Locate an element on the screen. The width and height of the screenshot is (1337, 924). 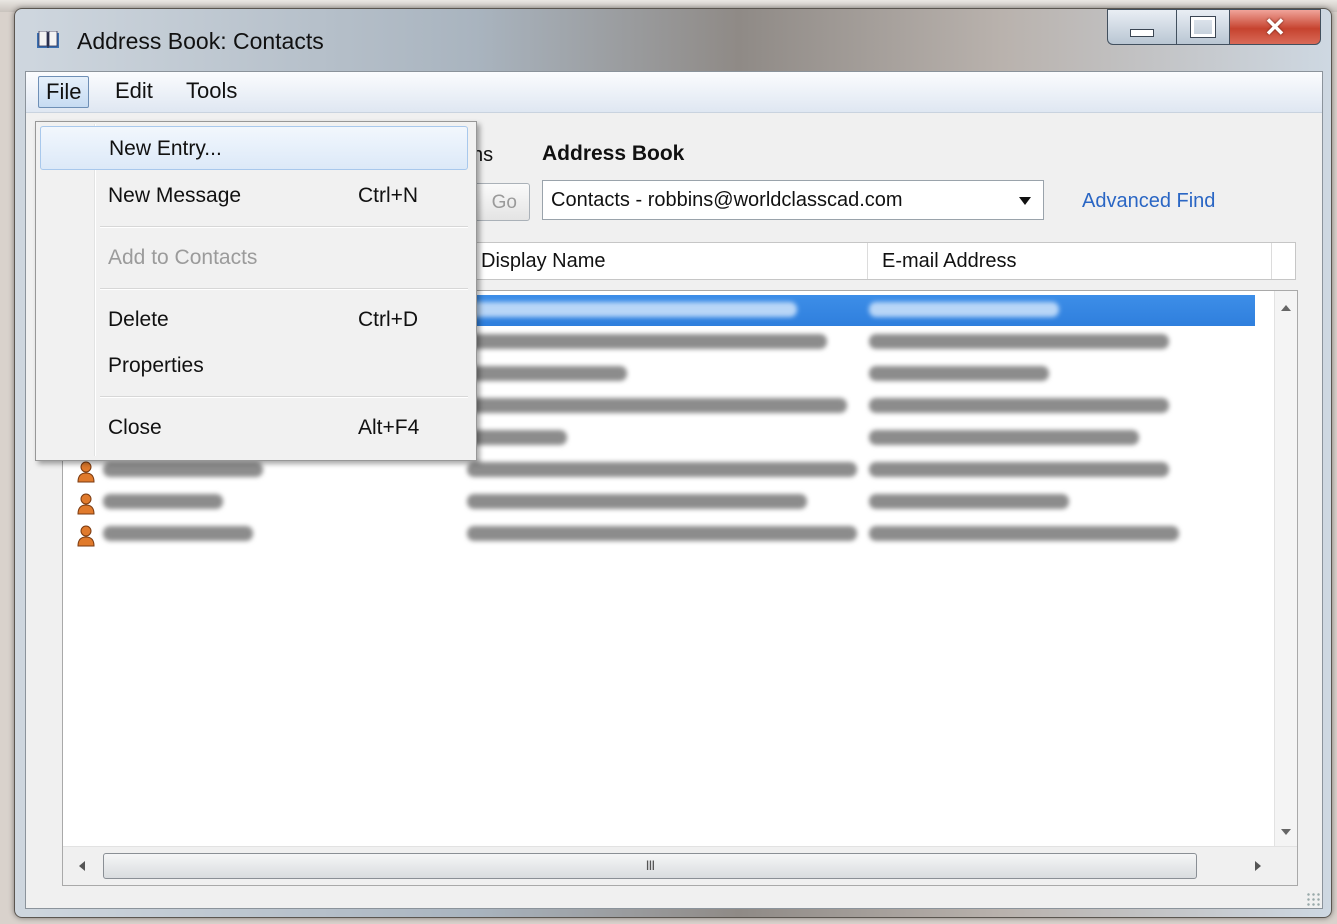
minimize-button is located at coordinates (1141, 27).